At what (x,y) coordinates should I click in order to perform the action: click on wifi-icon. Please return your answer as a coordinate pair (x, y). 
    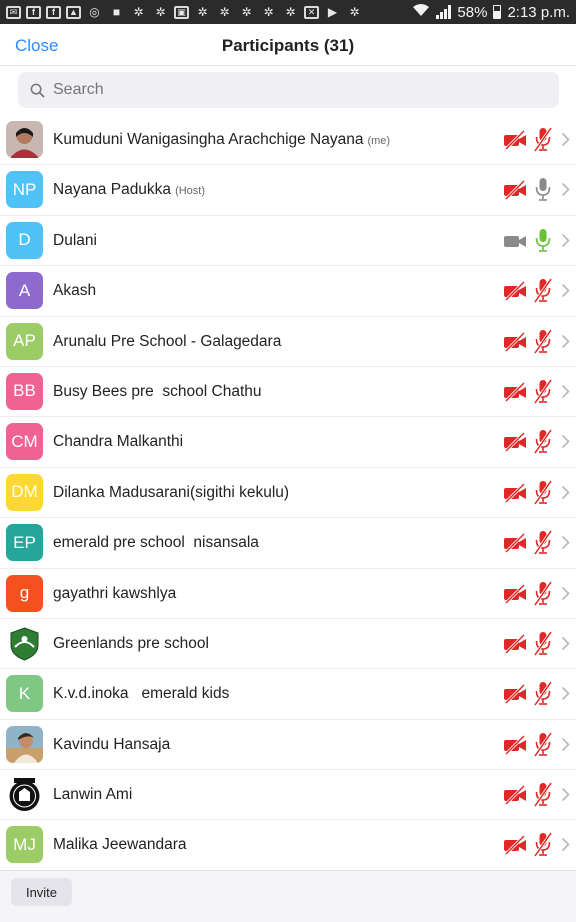
    Looking at the image, I should click on (421, 12).